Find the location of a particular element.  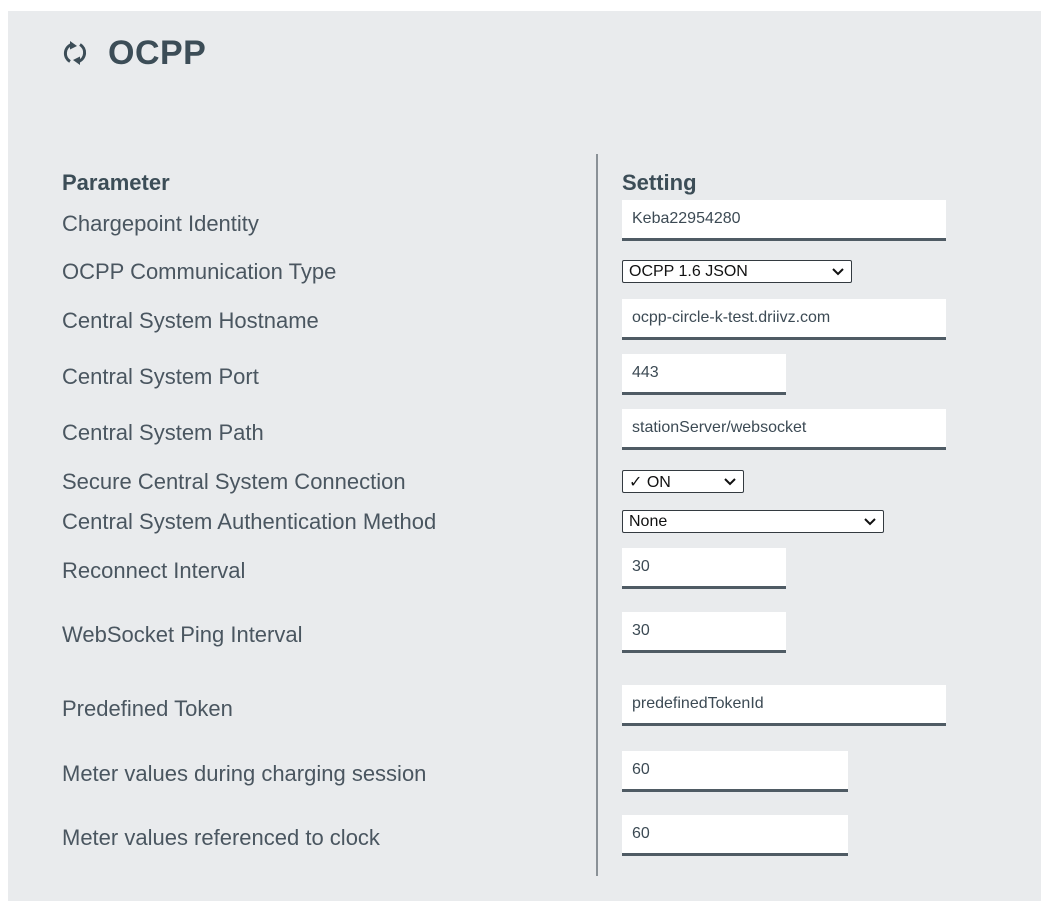

label-websocket-ping-interval: WebSocket Ping Interval is located at coordinates (182, 634).